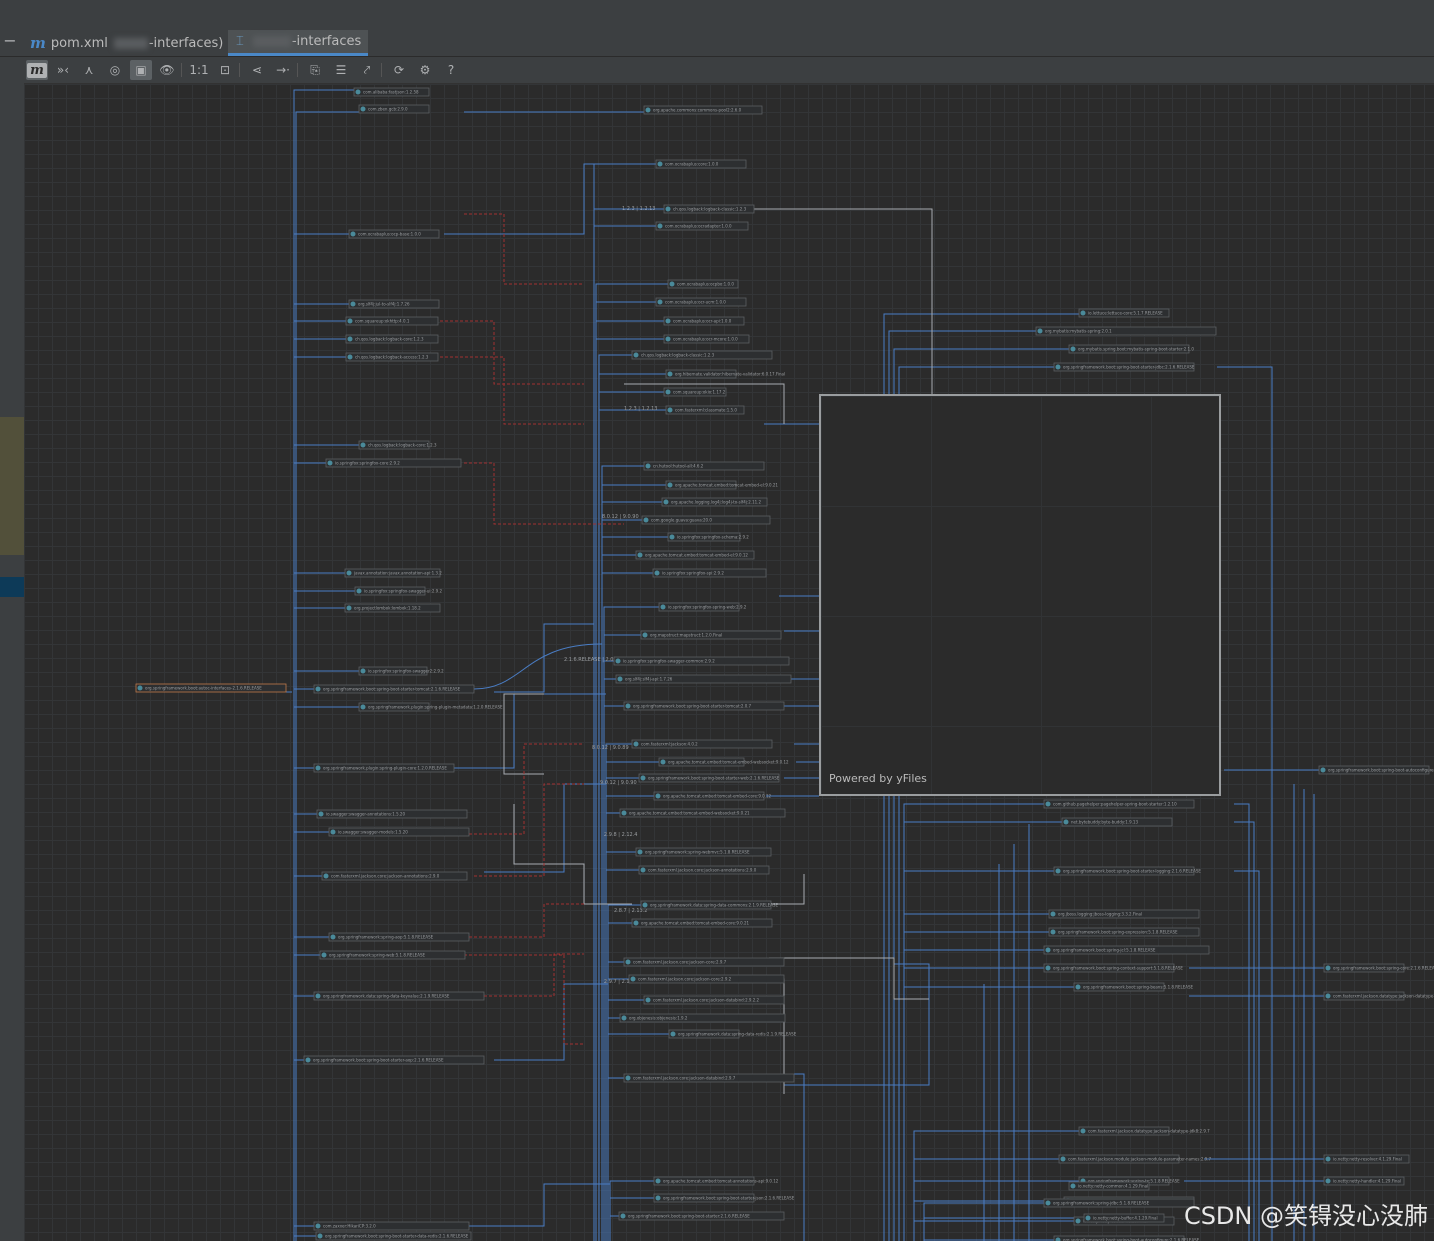 Image resolution: width=1434 pixels, height=1241 pixels. Describe the element at coordinates (115, 70) in the screenshot. I see `highlight-button: ◎` at that location.